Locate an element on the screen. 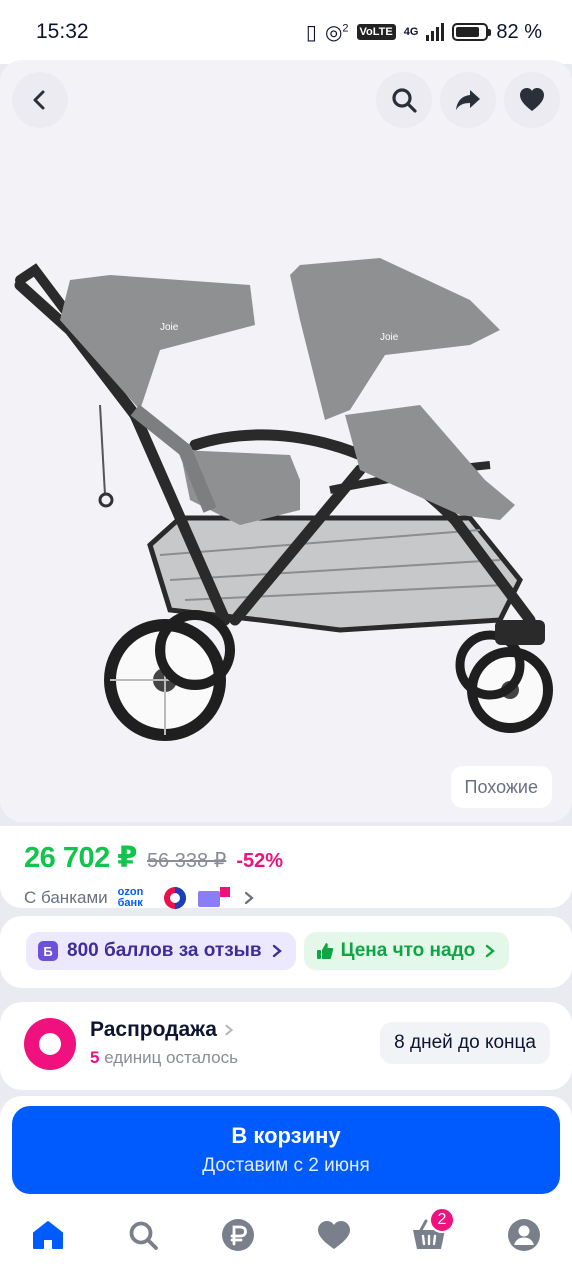  tab-profile is located at coordinates (524, 1235).